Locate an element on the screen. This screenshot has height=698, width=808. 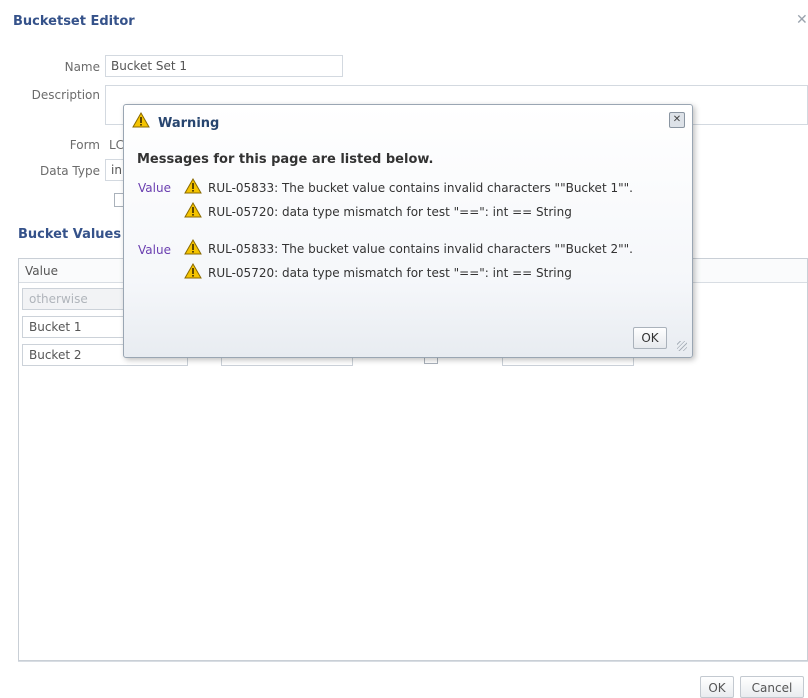
bucket-values-title: Bucket Values is located at coordinates (70, 234).